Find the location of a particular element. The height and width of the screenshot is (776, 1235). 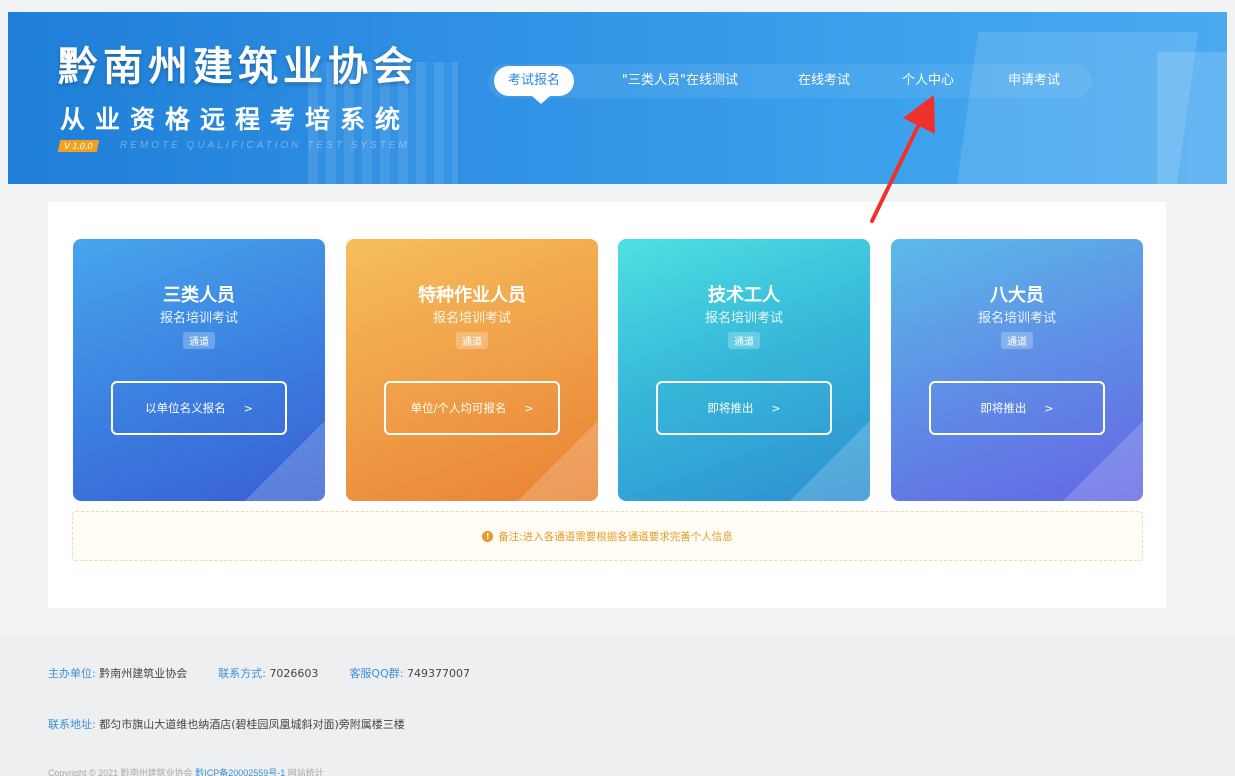

host-value: 黔南州建筑业协会 is located at coordinates (143, 673).